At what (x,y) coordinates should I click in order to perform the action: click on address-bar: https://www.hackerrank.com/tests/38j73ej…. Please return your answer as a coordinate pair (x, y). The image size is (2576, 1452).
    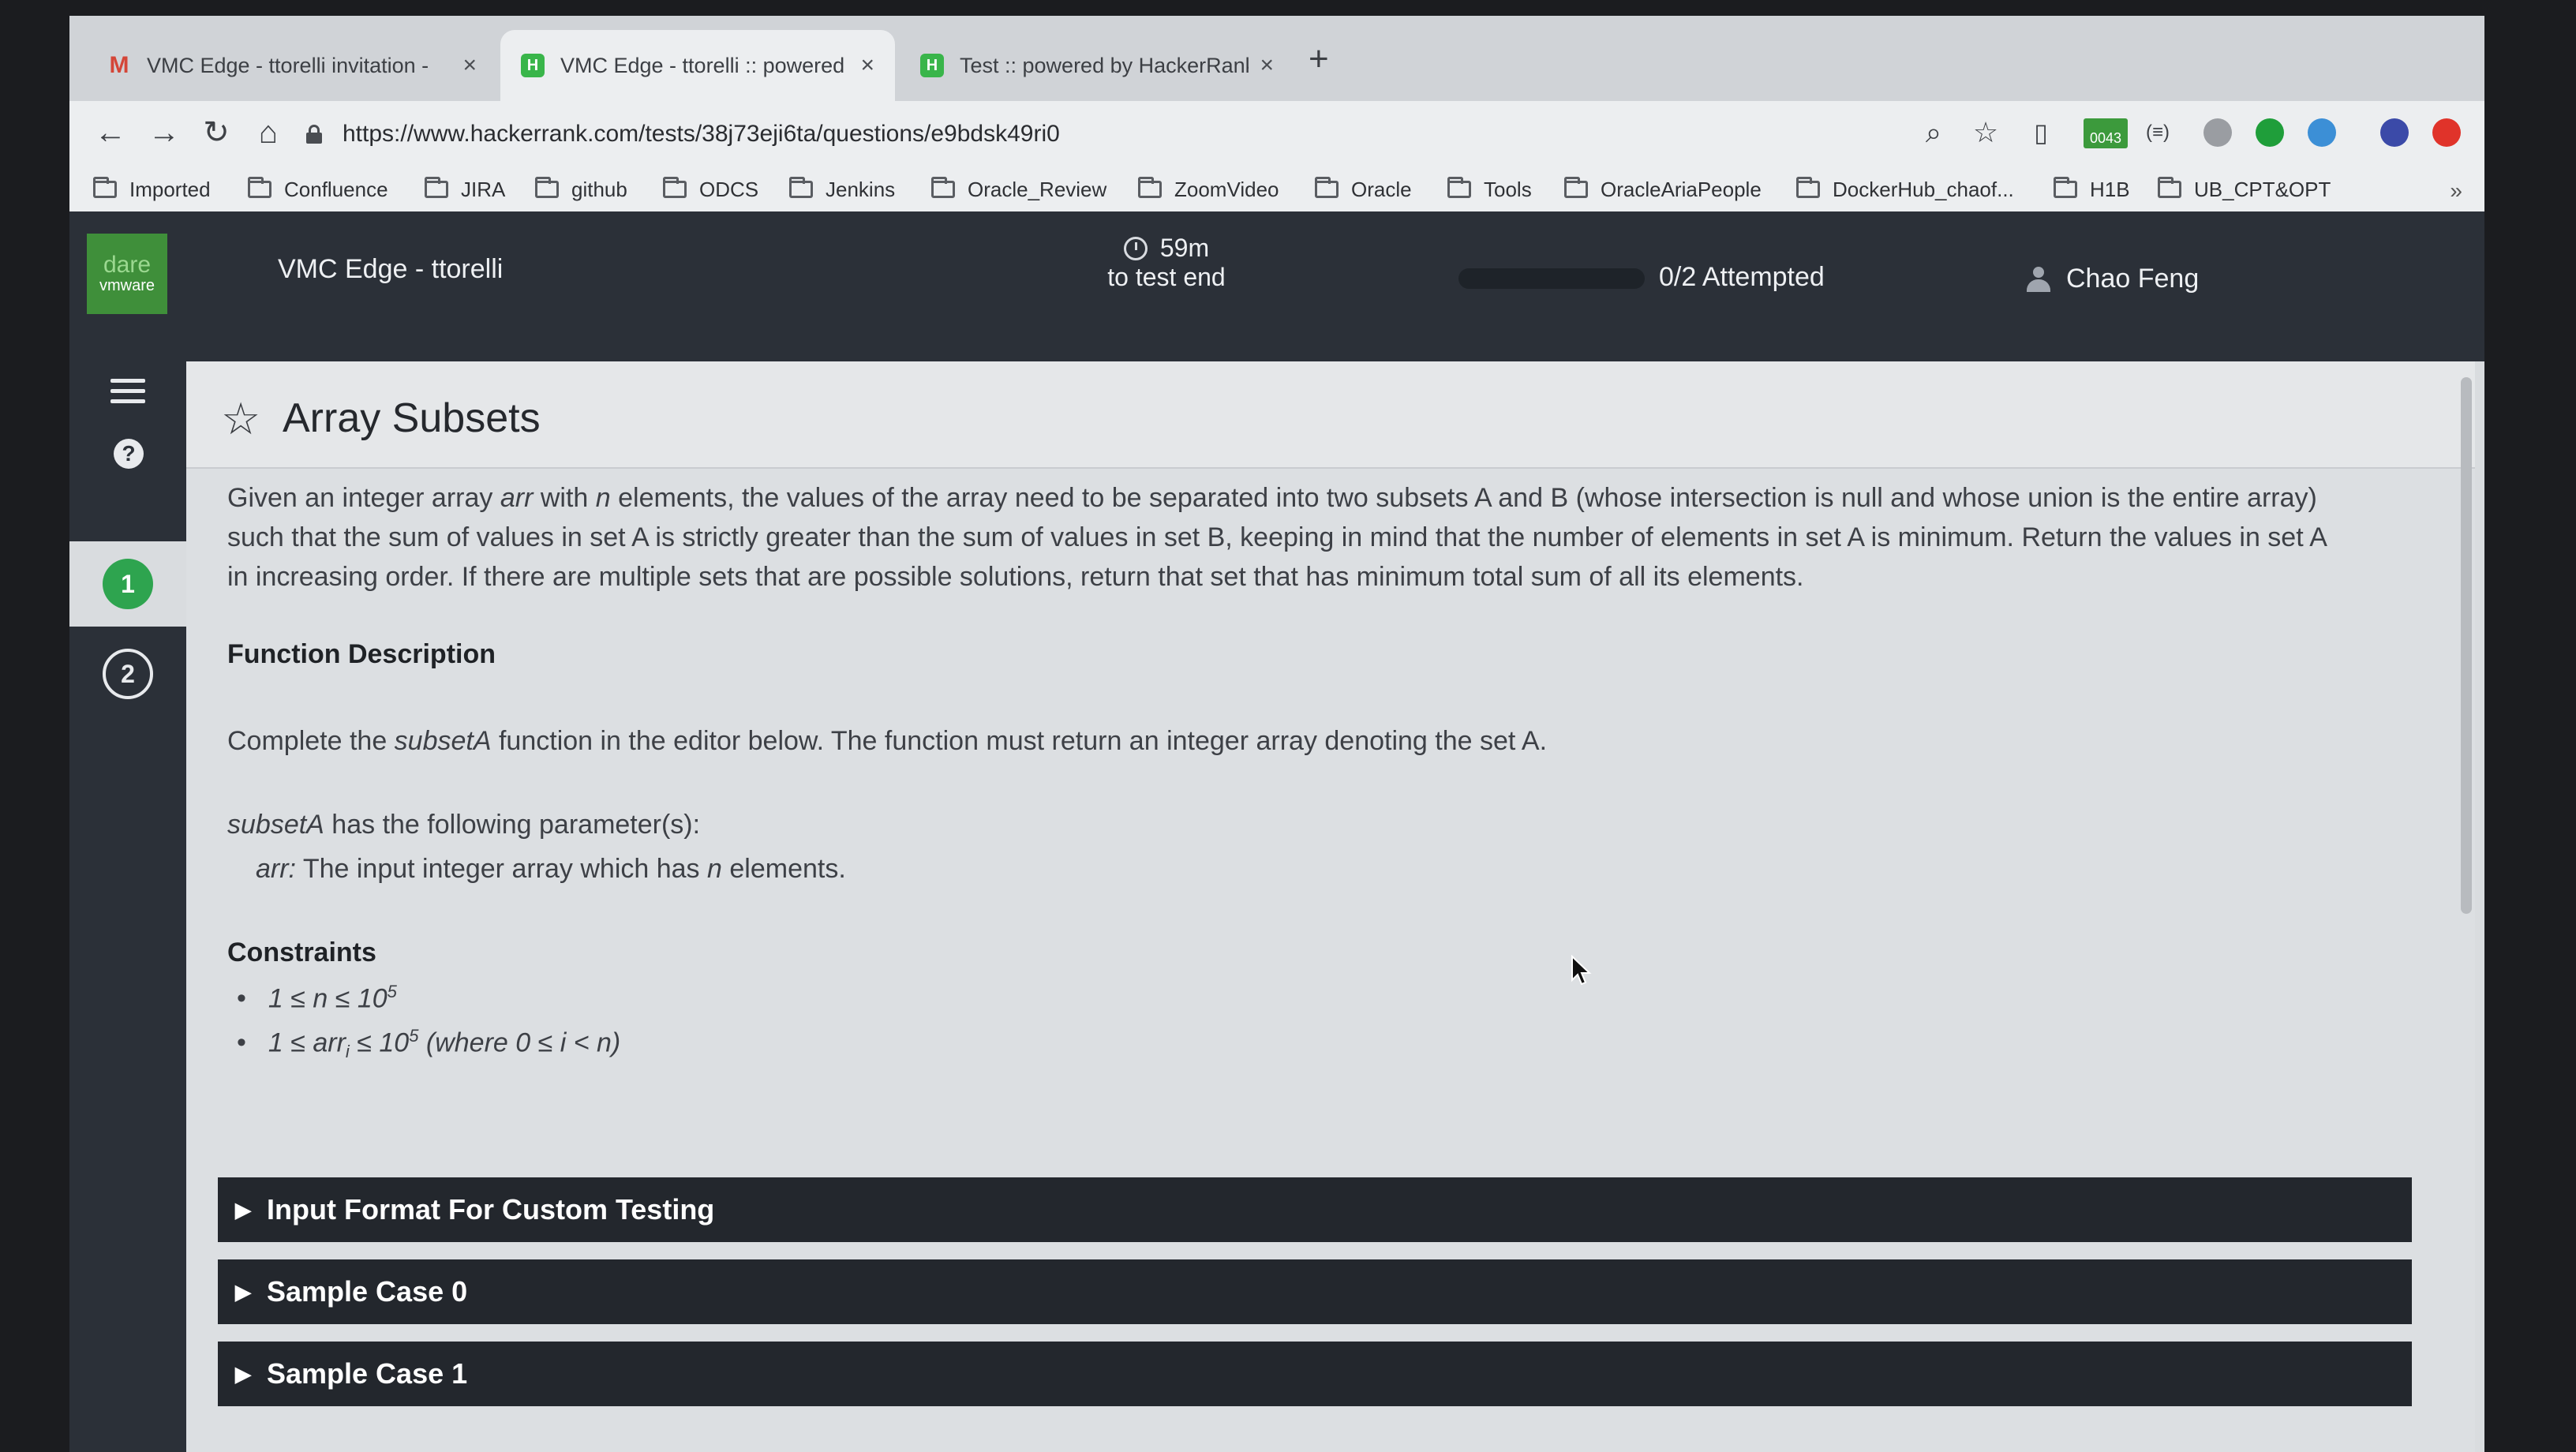
    Looking at the image, I should click on (1150, 134).